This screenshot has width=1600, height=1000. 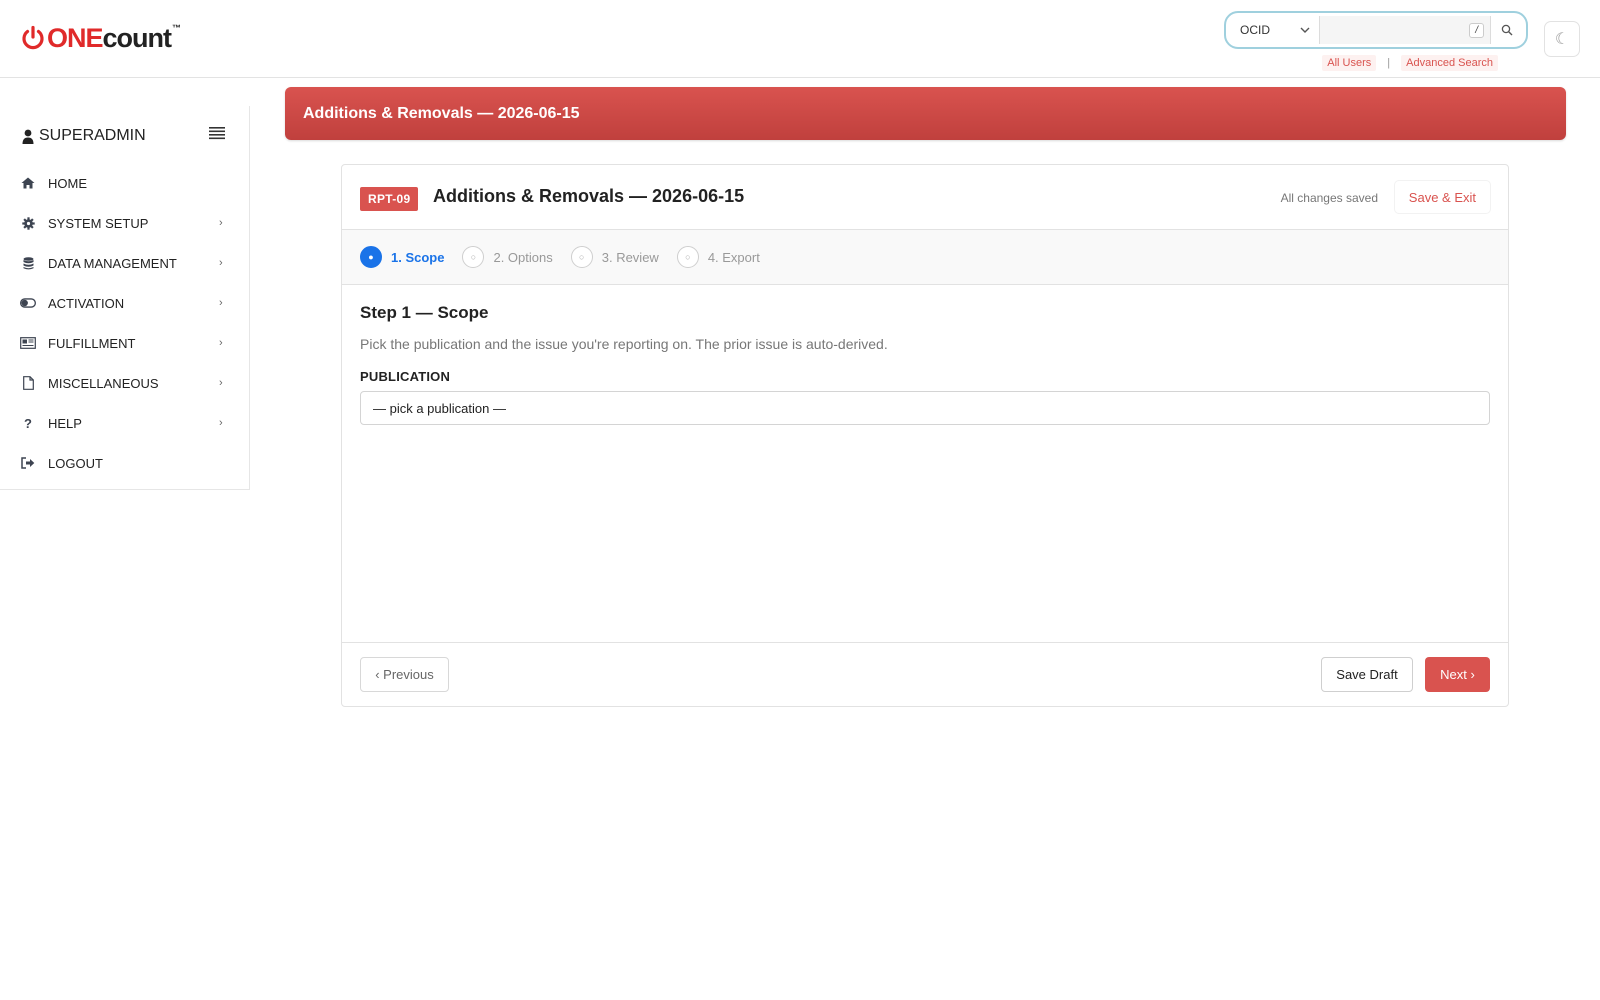 What do you see at coordinates (405, 376) in the screenshot?
I see `publication-label: PUBLICATION` at bounding box center [405, 376].